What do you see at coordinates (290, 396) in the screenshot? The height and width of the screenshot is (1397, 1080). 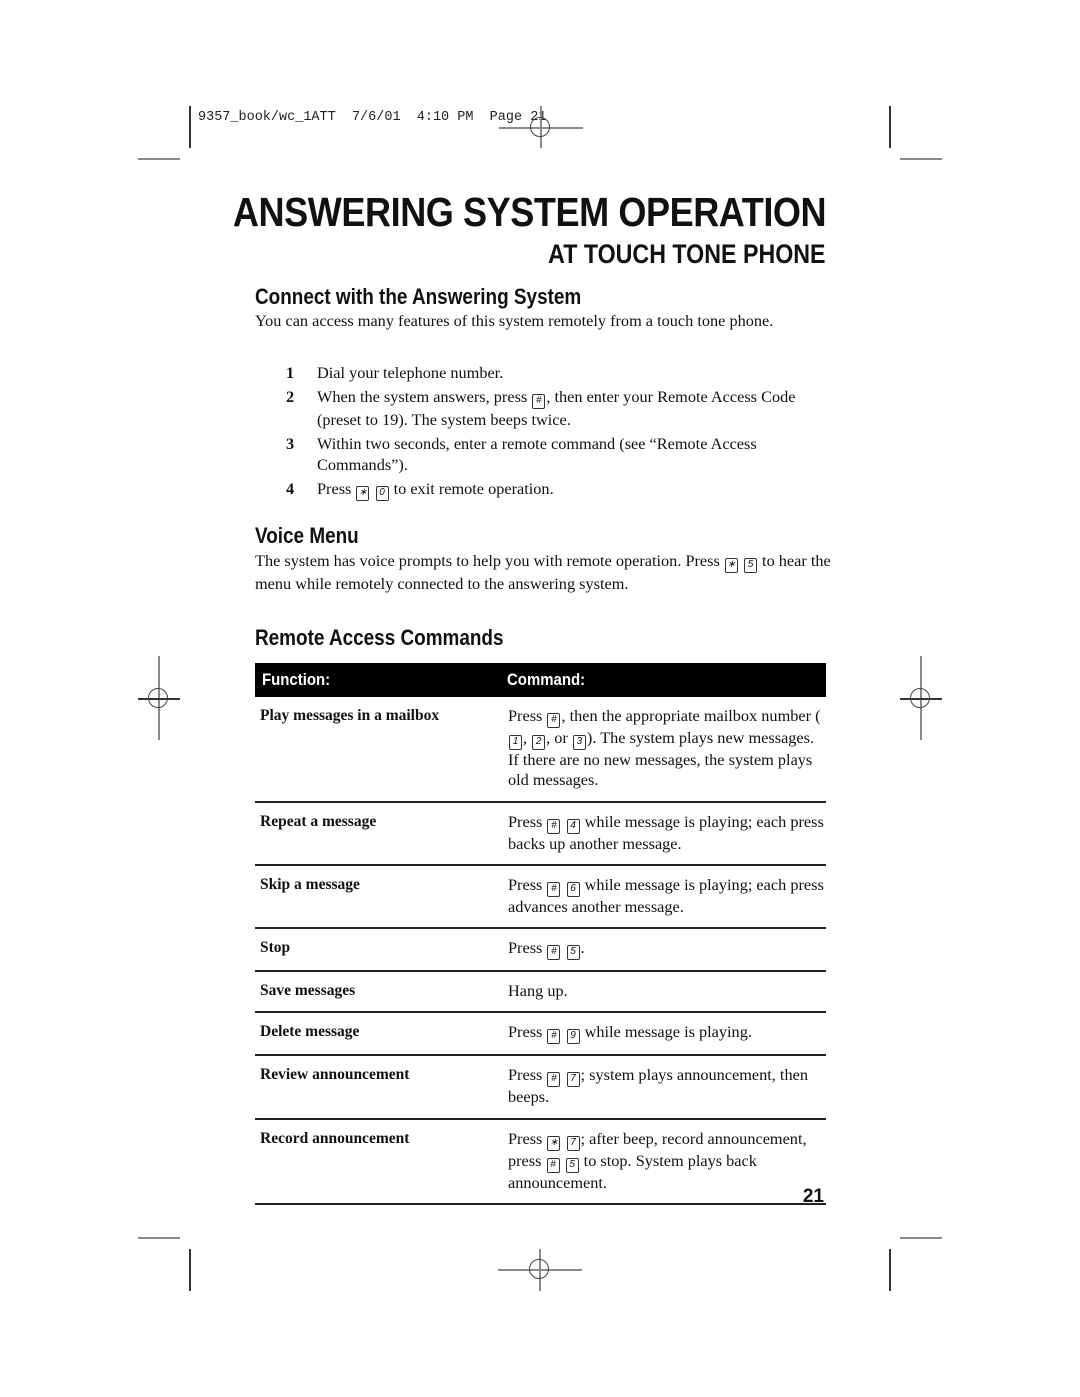 I see `step-number: 2` at bounding box center [290, 396].